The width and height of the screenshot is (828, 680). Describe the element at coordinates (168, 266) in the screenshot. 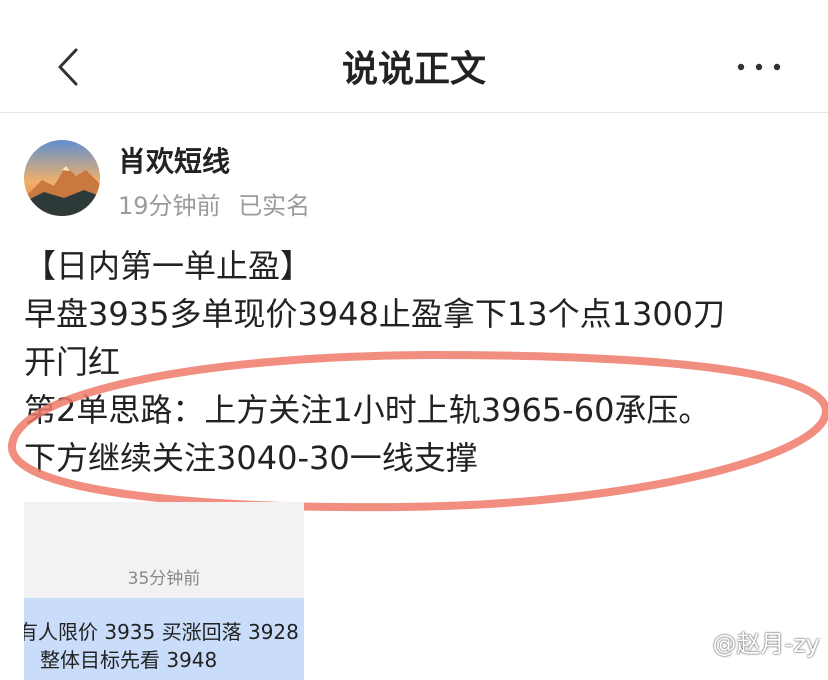

I see `post-line: 【日内第一单止盈】` at that location.